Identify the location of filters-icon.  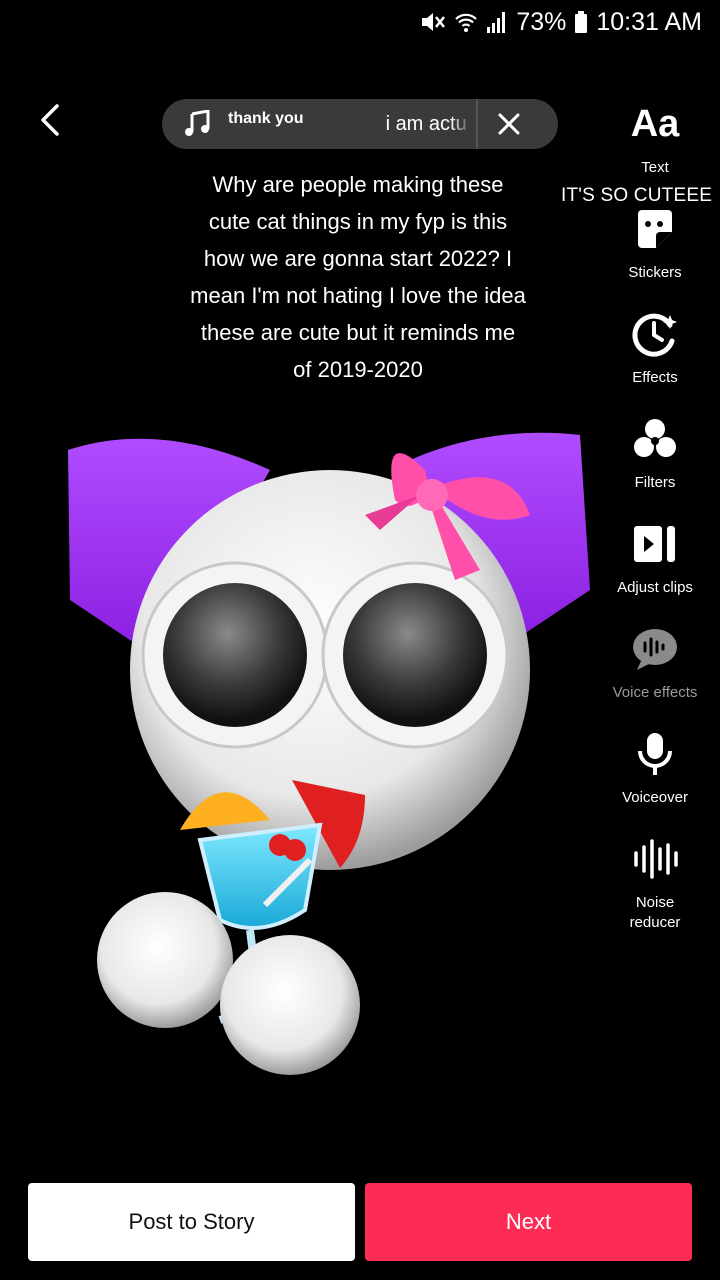
(655, 439).